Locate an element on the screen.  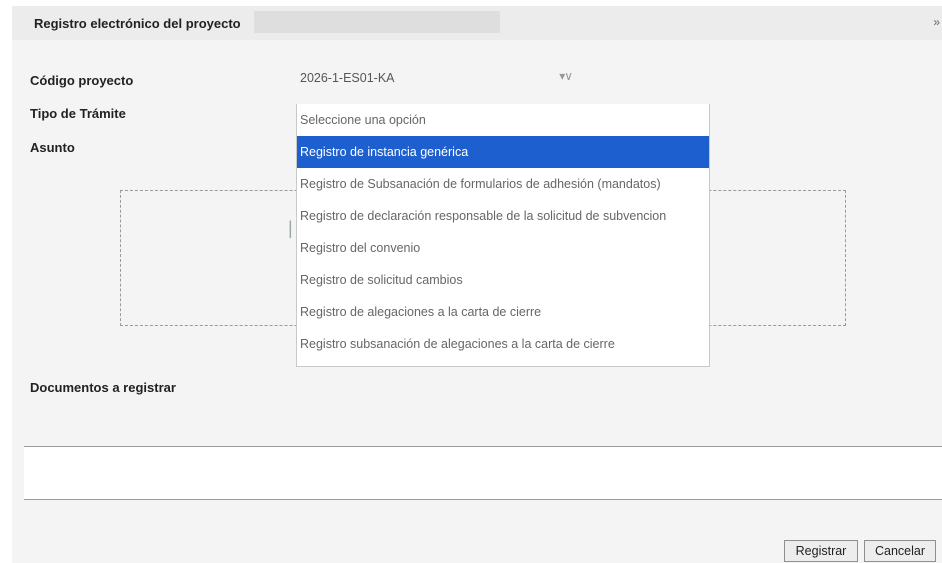
asunto-label: Asunto is located at coordinates (52, 147).